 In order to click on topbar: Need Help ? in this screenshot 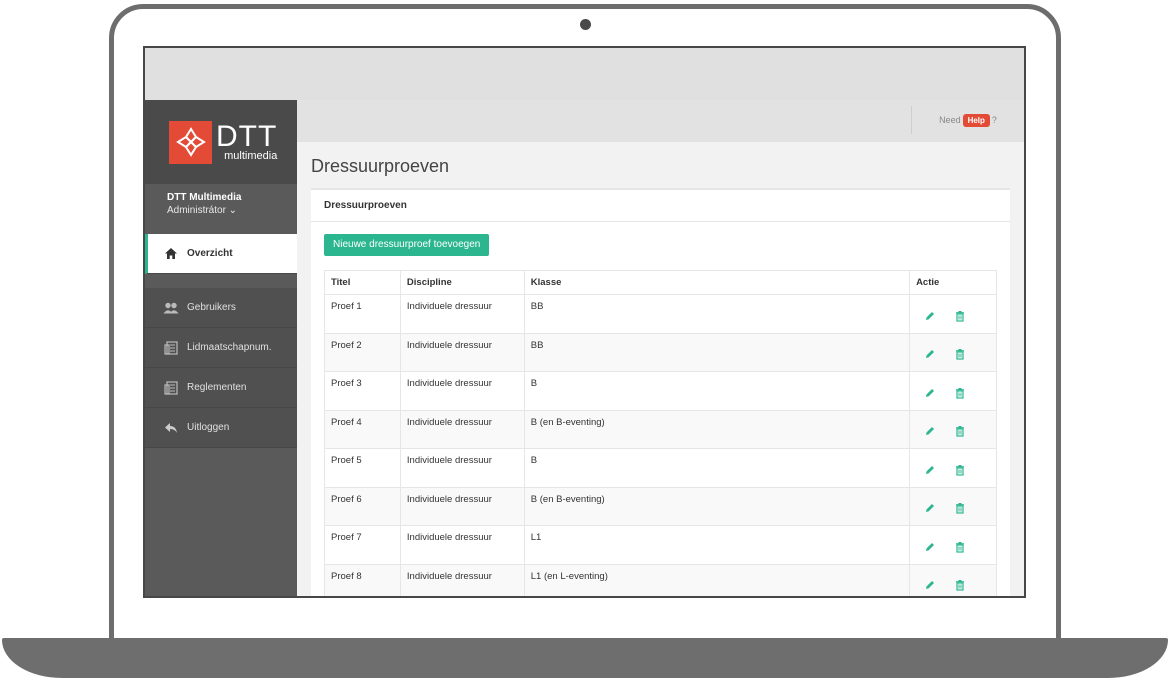, I will do `click(660, 121)`.